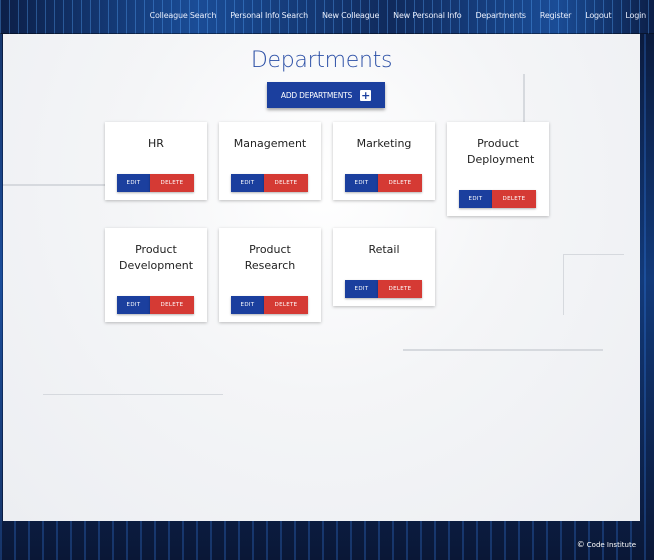 Image resolution: width=654 pixels, height=560 pixels. I want to click on nav-new-personal-info: New Personal Info, so click(427, 15).